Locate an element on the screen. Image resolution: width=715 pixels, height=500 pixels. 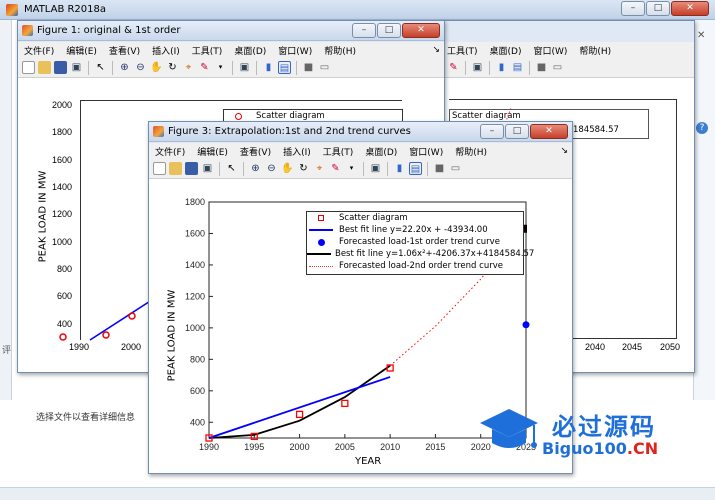
fig3-legend-row-scatter: Scatter diagram is located at coordinates (415, 218).